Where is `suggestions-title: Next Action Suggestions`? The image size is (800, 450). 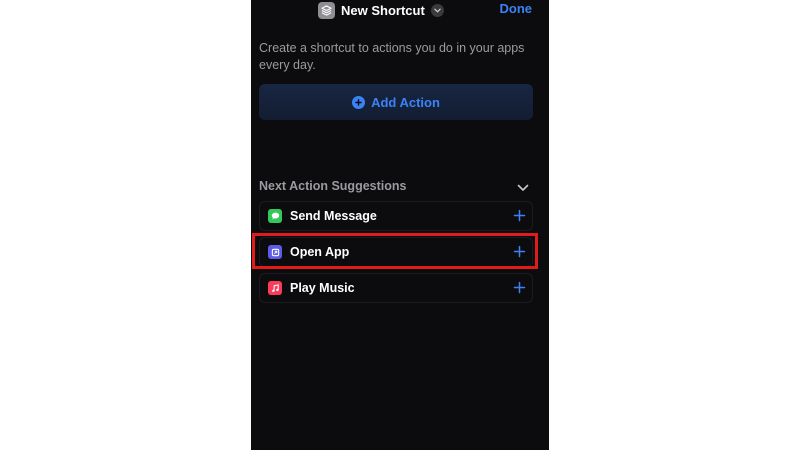
suggestions-title: Next Action Suggestions is located at coordinates (333, 186).